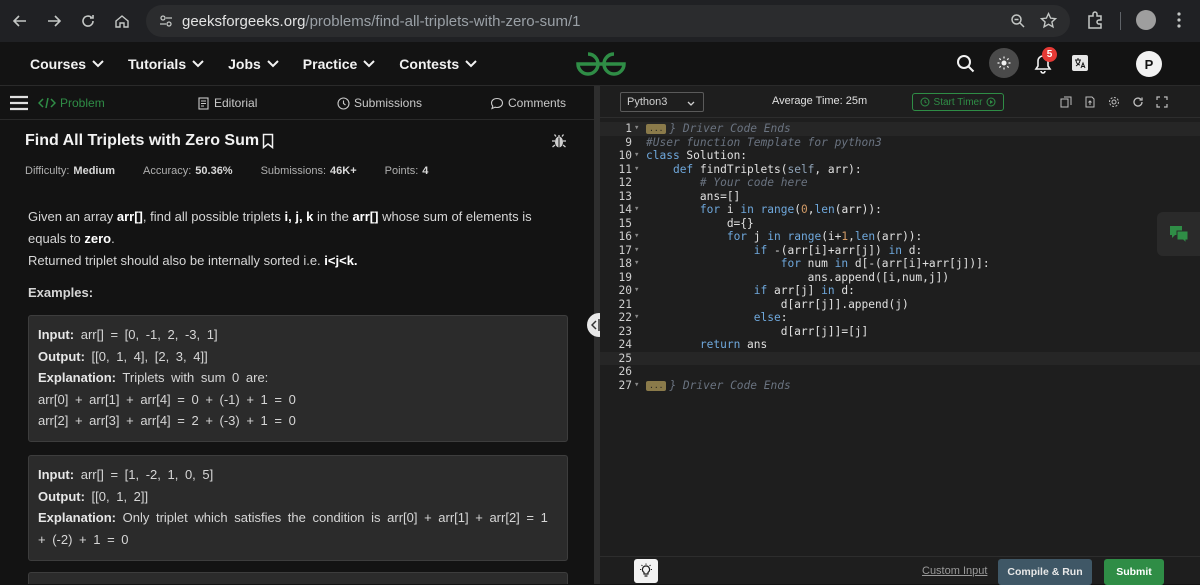  Describe the element at coordinates (900, 170) in the screenshot. I see `code-line: 11 ▾ def findTriplets(self, arr):` at that location.